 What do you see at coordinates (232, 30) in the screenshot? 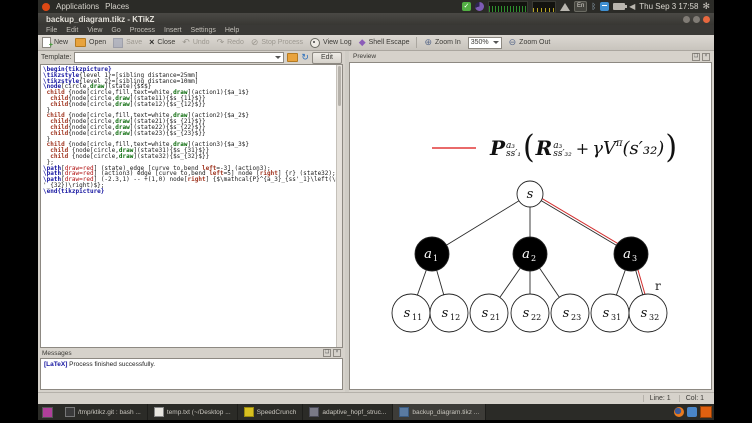
I see `menu-help: Help` at bounding box center [232, 30].